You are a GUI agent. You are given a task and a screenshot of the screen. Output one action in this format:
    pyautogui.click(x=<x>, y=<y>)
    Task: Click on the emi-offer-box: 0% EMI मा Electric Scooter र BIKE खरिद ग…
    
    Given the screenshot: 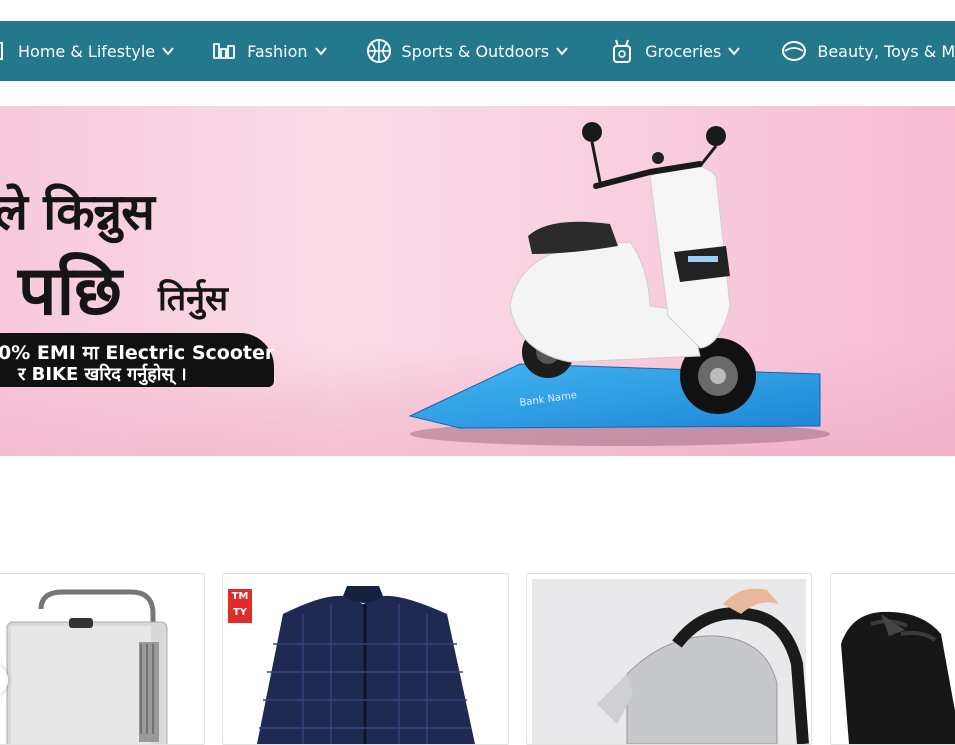 What is the action you would take?
    pyautogui.click(x=137, y=360)
    